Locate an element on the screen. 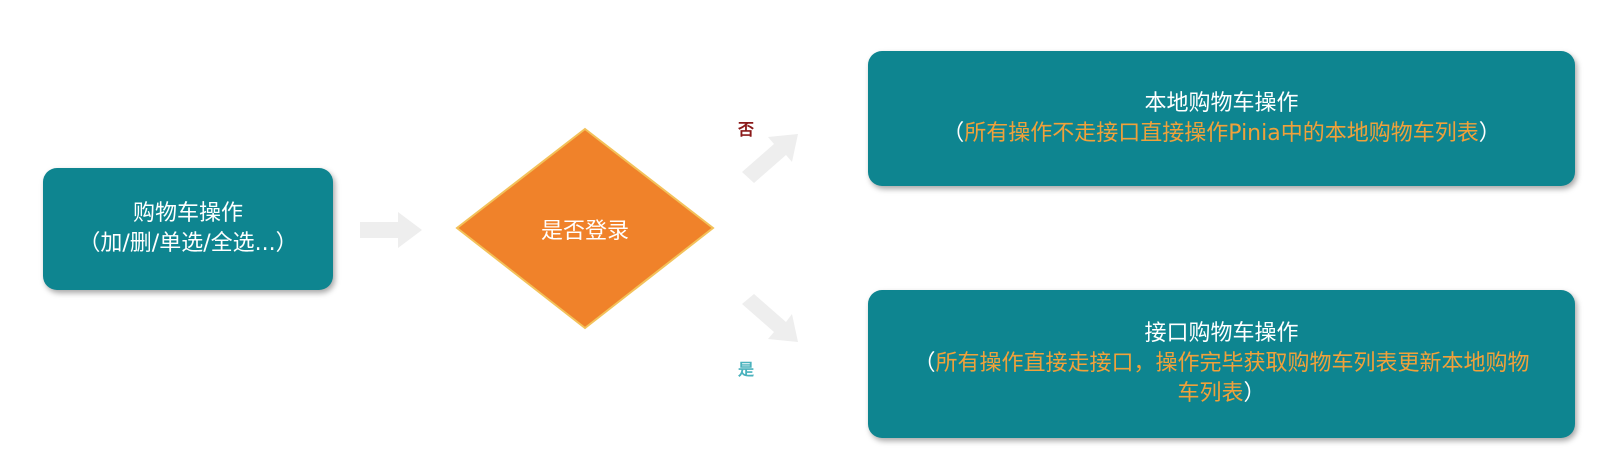  api-cart-box: 接口购物车操作 （所有操作直接走接口，操作完毕获取购物车列表更新本地购物车列表） is located at coordinates (1221, 364).